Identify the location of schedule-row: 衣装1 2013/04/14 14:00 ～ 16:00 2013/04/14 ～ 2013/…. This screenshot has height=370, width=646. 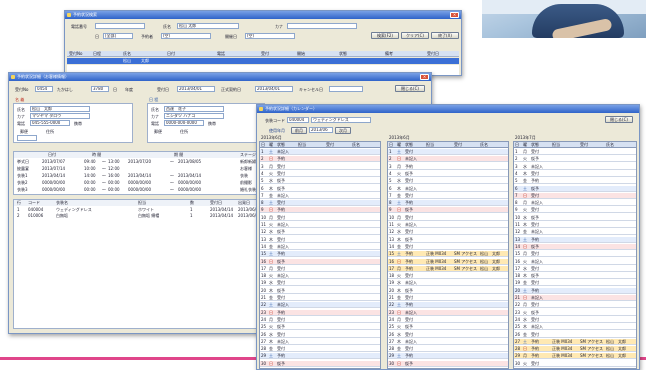
(140, 176).